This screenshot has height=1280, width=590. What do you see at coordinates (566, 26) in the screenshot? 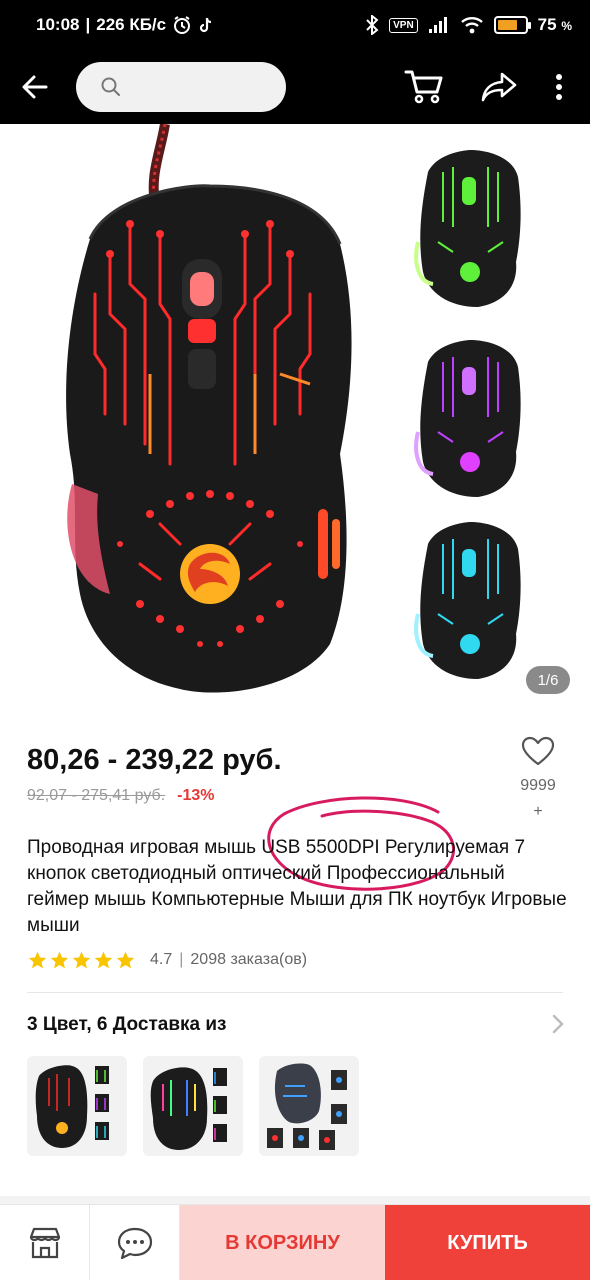
I see `battery-suffix: %` at bounding box center [566, 26].